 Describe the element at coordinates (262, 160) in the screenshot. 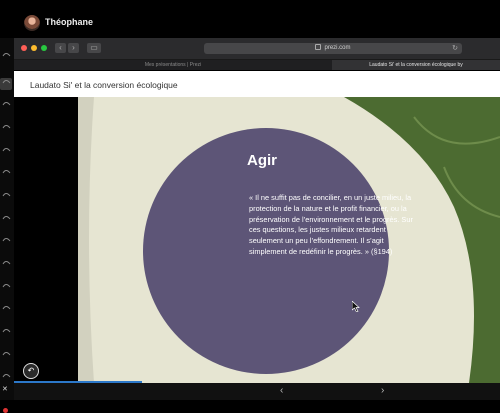

I see `slide-heading: Agir` at that location.